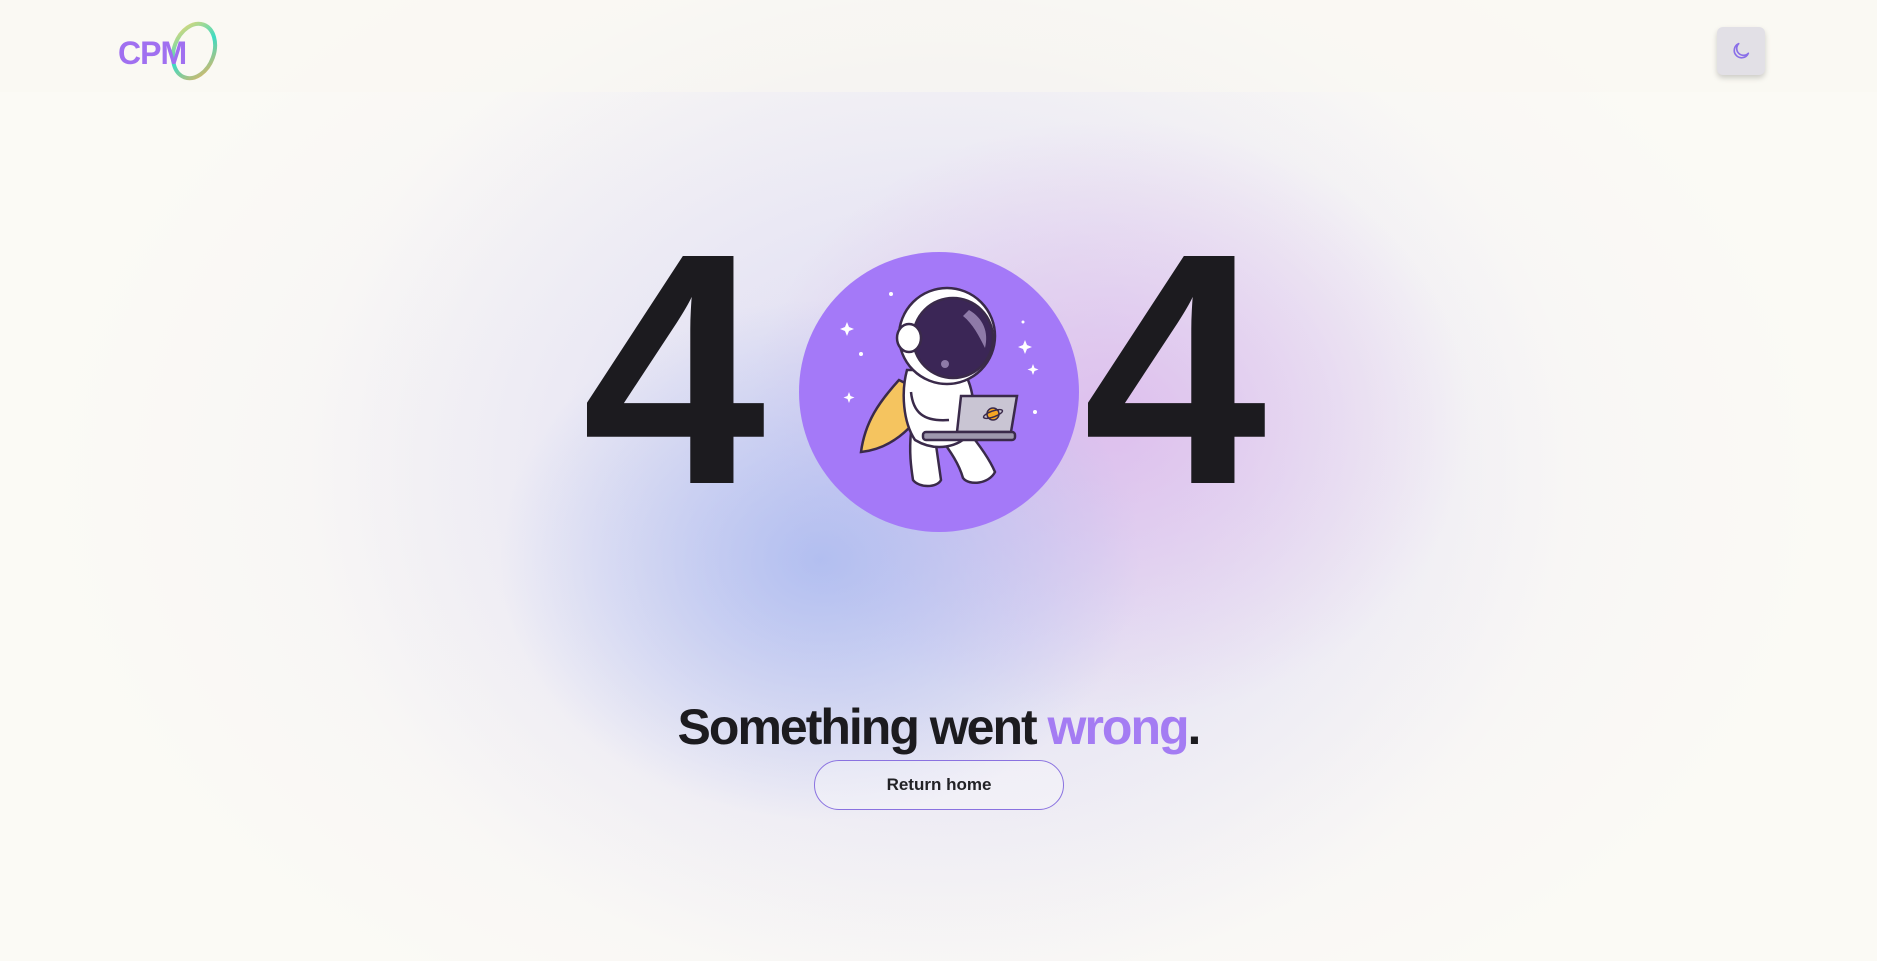  What do you see at coordinates (939, 392) in the screenshot?
I see `astronaut-illustration` at bounding box center [939, 392].